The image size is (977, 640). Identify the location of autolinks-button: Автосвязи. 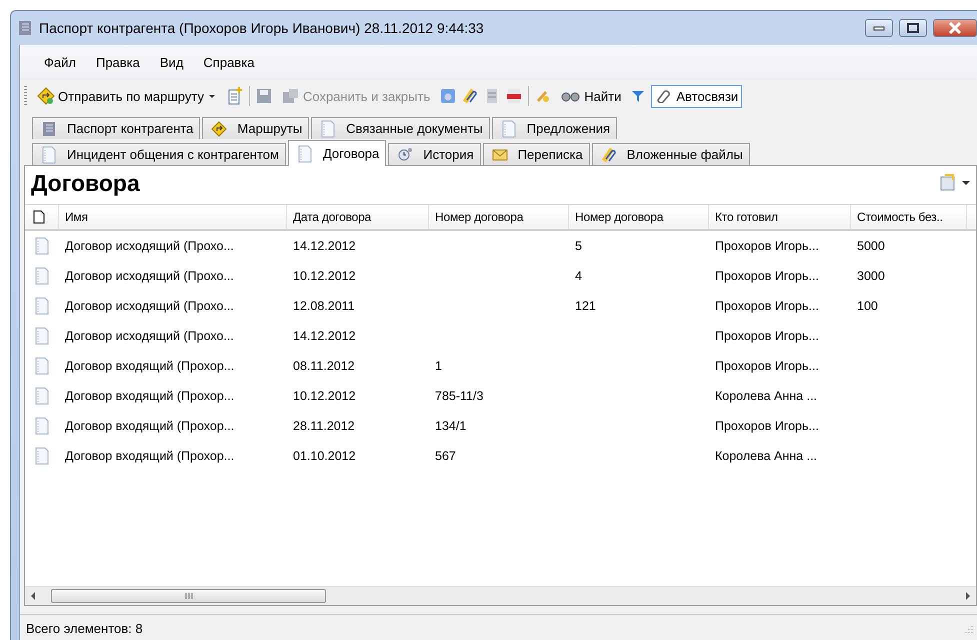
(696, 96).